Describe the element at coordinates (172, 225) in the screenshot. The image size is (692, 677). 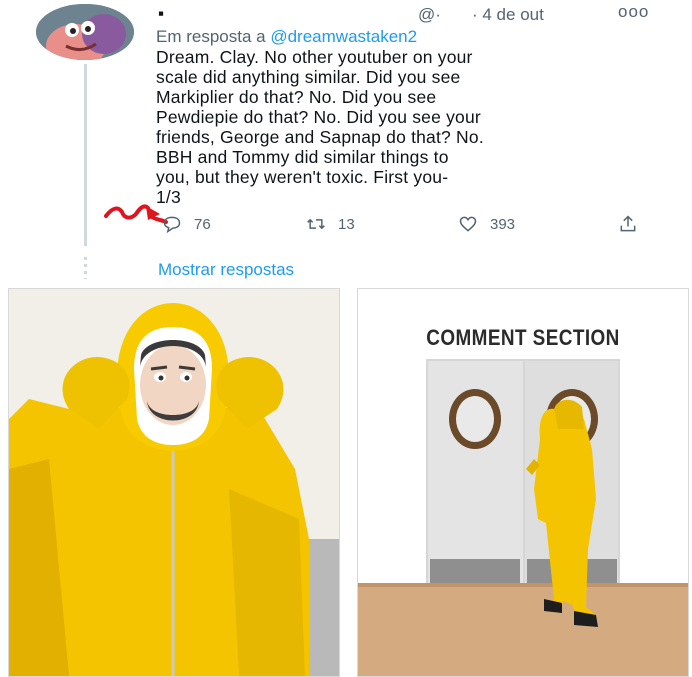
I see `reply-icon` at that location.